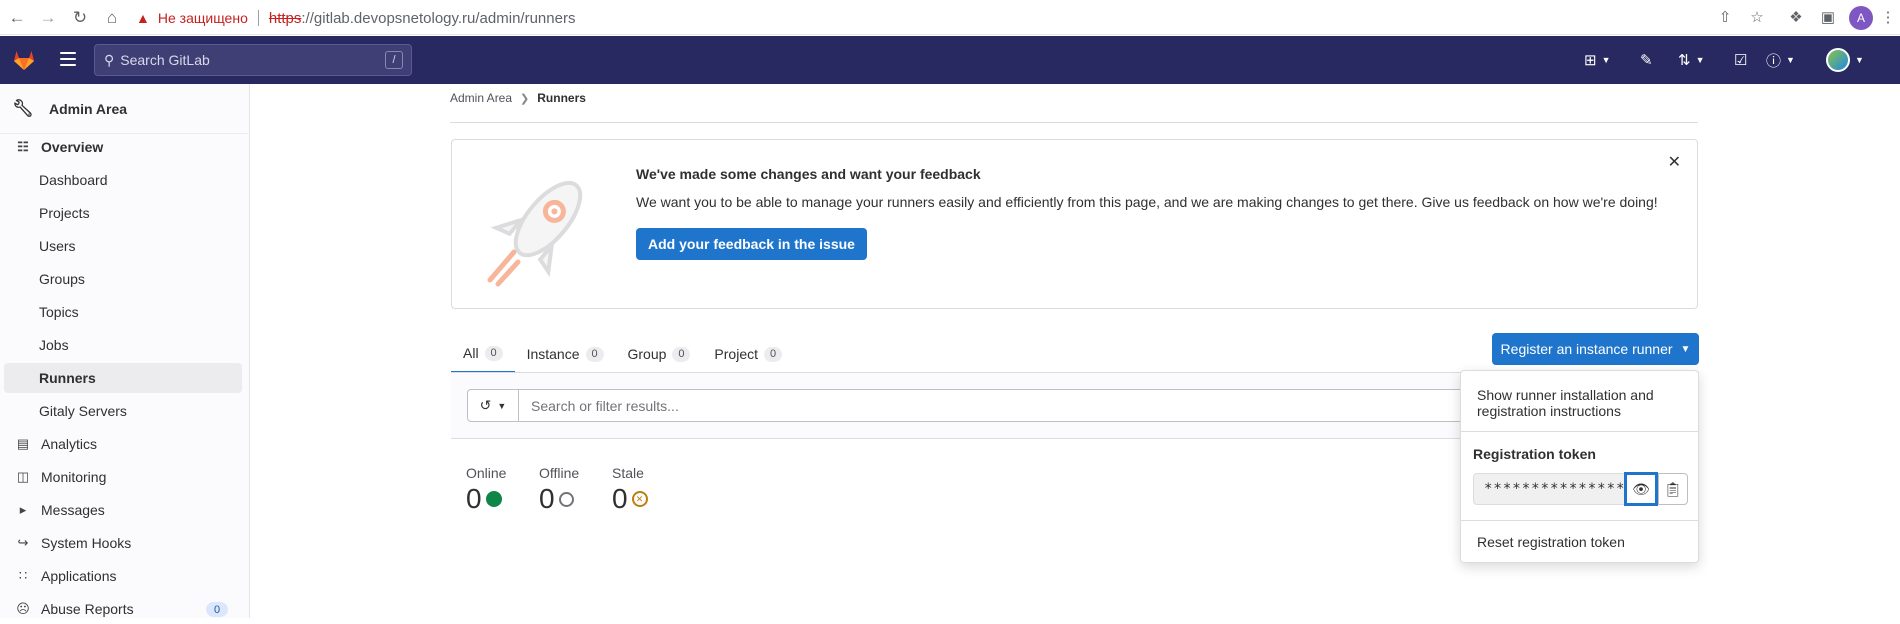 The image size is (1900, 624). I want to click on gitlab-logo-icon, so click(24, 60).